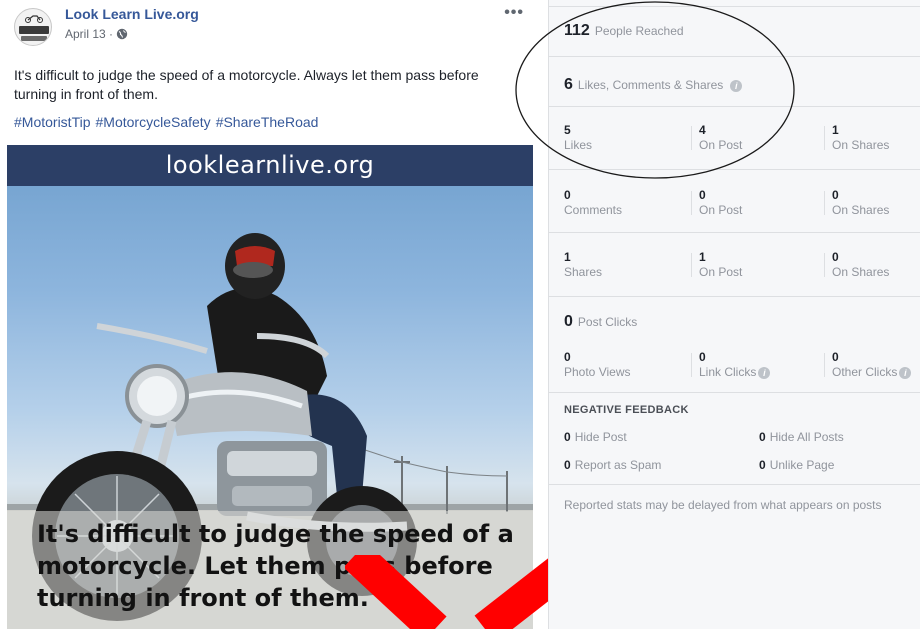 This screenshot has height=629, width=920. I want to click on shares-total: 1 Shares, so click(583, 265).